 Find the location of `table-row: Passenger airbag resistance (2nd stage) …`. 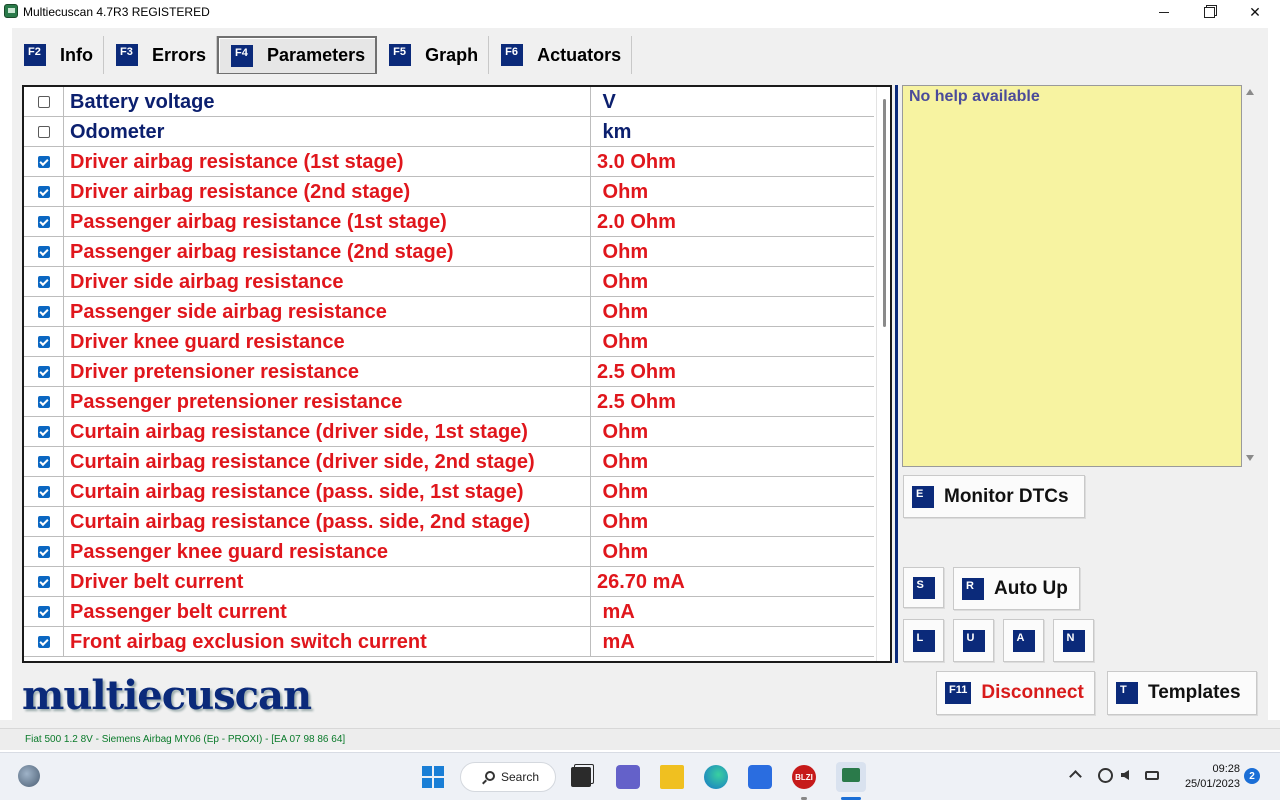

table-row: Passenger airbag resistance (2nd stage) … is located at coordinates (449, 252).